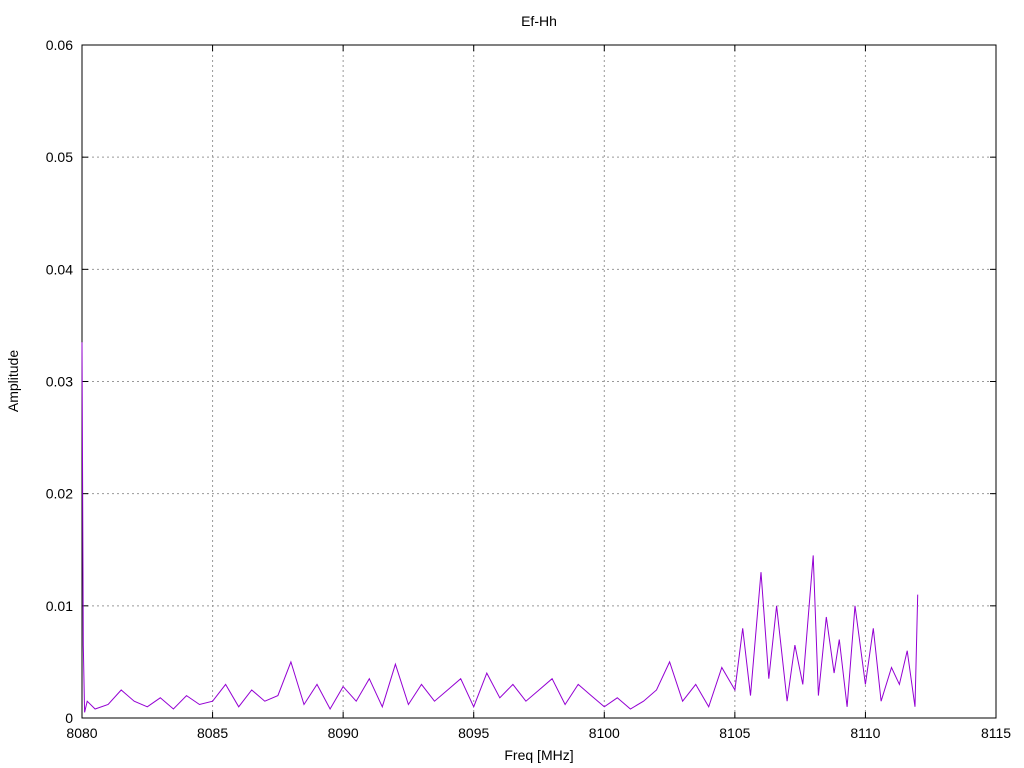 The width and height of the screenshot is (1024, 768). Describe the element at coordinates (59, 269) in the screenshot. I see `y-tick-label: 0.04` at that location.